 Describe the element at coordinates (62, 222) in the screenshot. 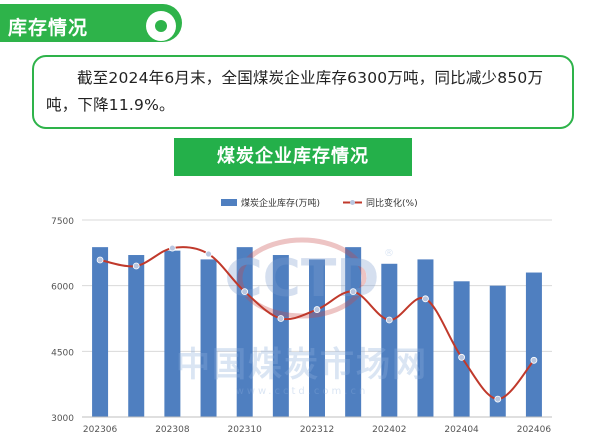

I see `y-tick-label: 7500` at that location.